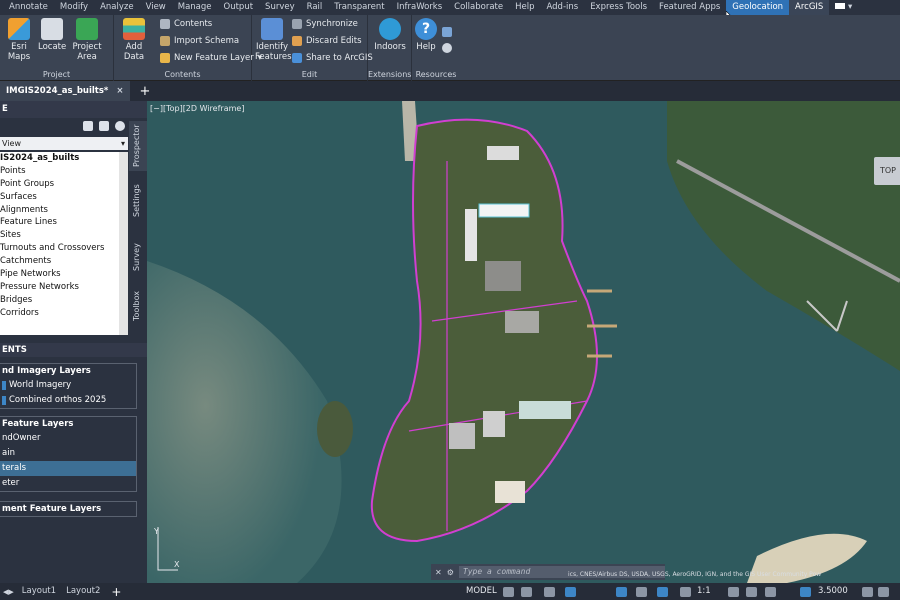 The height and width of the screenshot is (600, 900). What do you see at coordinates (420, 7) in the screenshot?
I see `ribbon-tab-infraworks: InfraWorks` at bounding box center [420, 7].